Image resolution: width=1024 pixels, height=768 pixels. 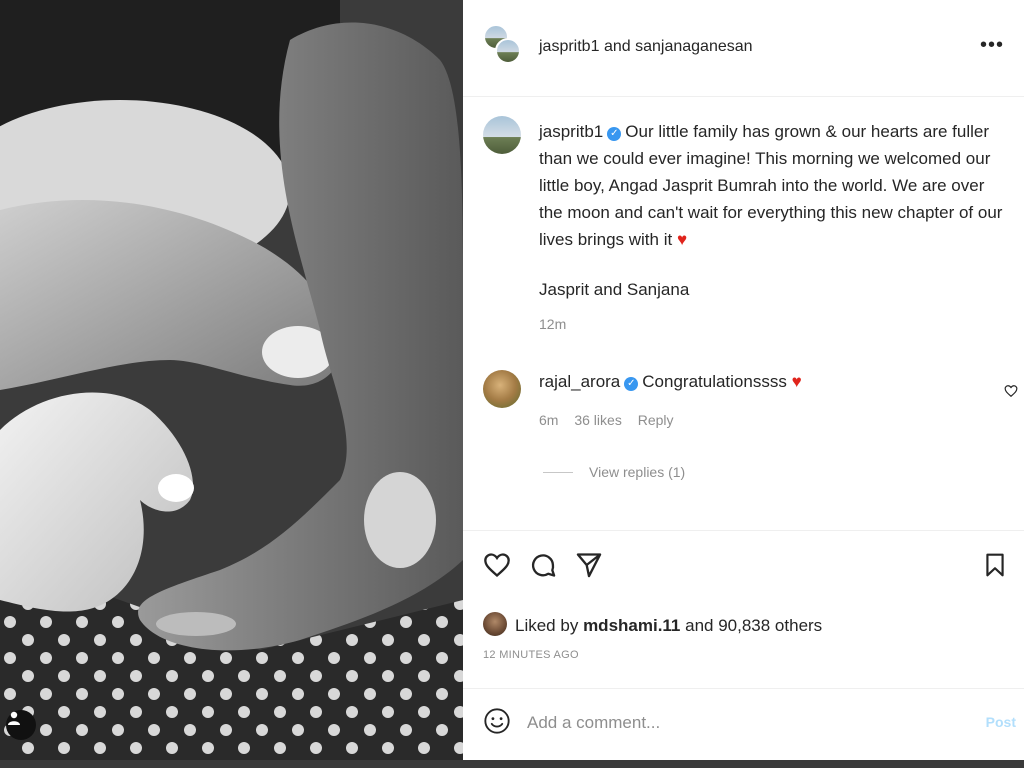 I want to click on author-username: jaspritb1, so click(x=569, y=46).